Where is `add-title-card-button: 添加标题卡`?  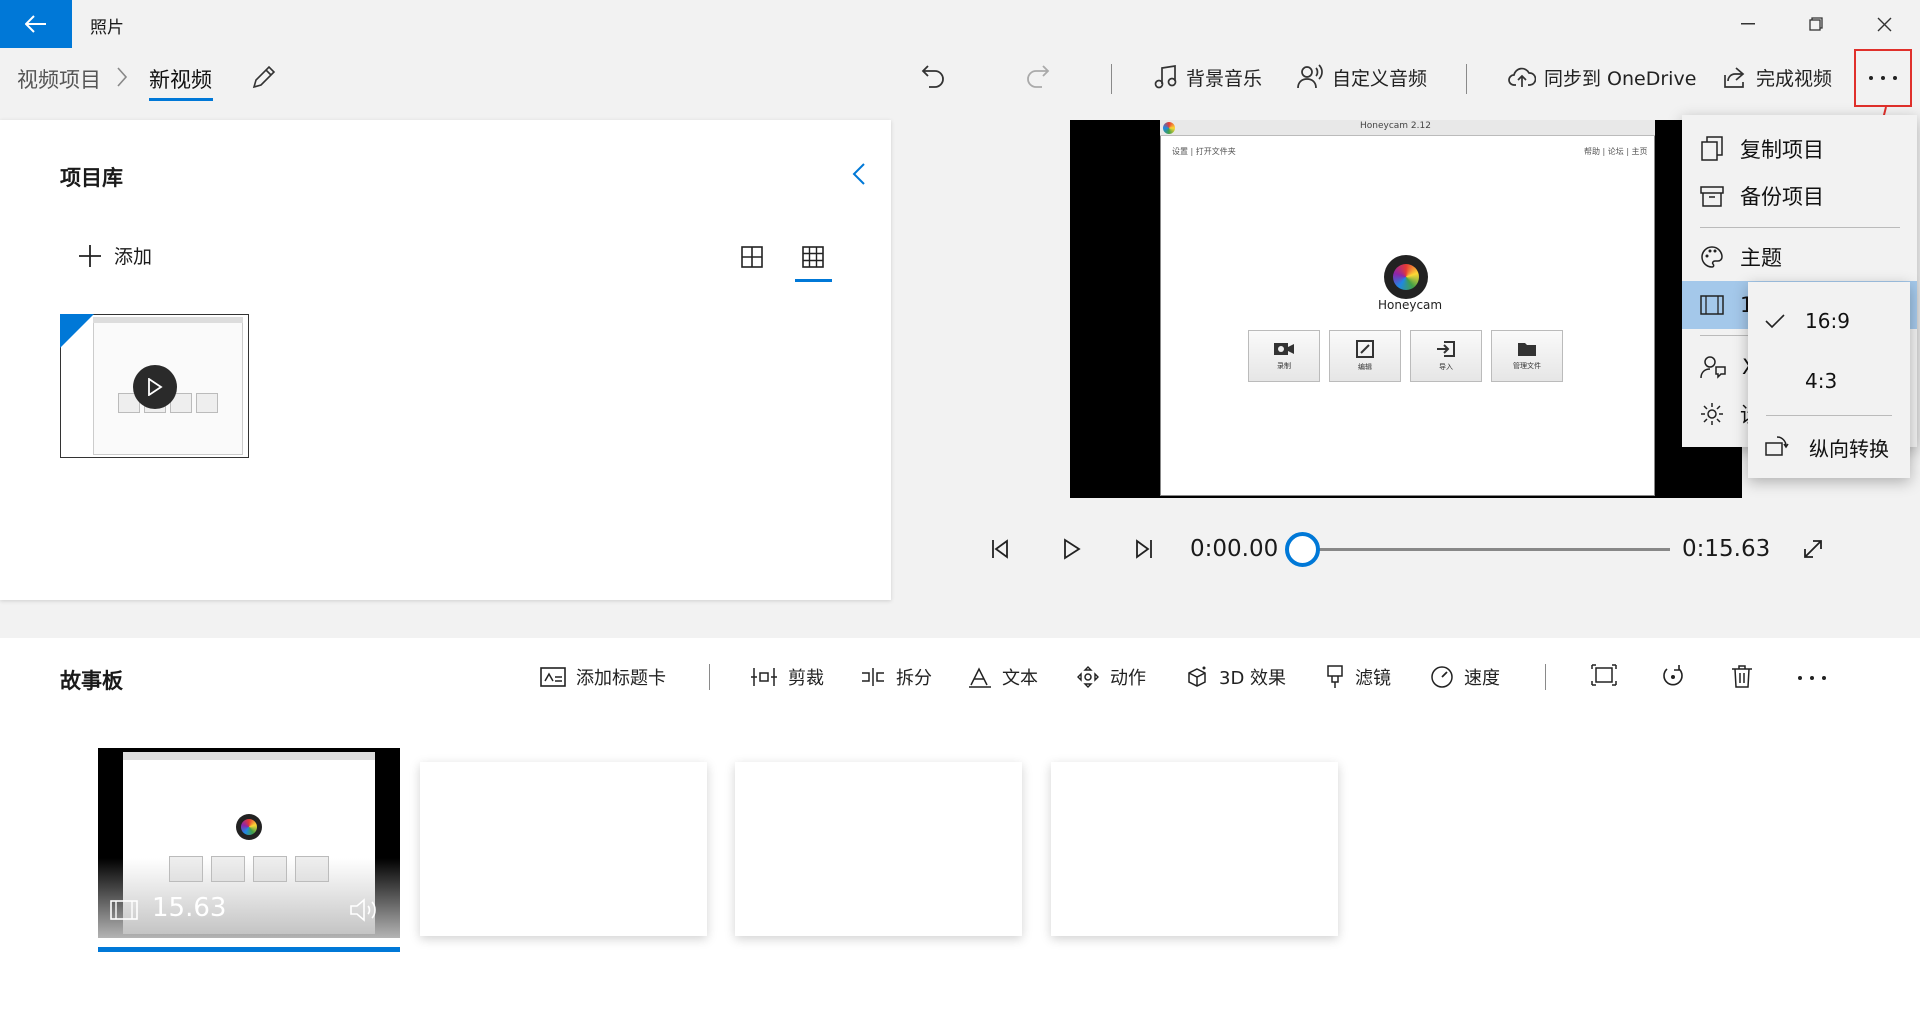
add-title-card-button: 添加标题卡 is located at coordinates (603, 677).